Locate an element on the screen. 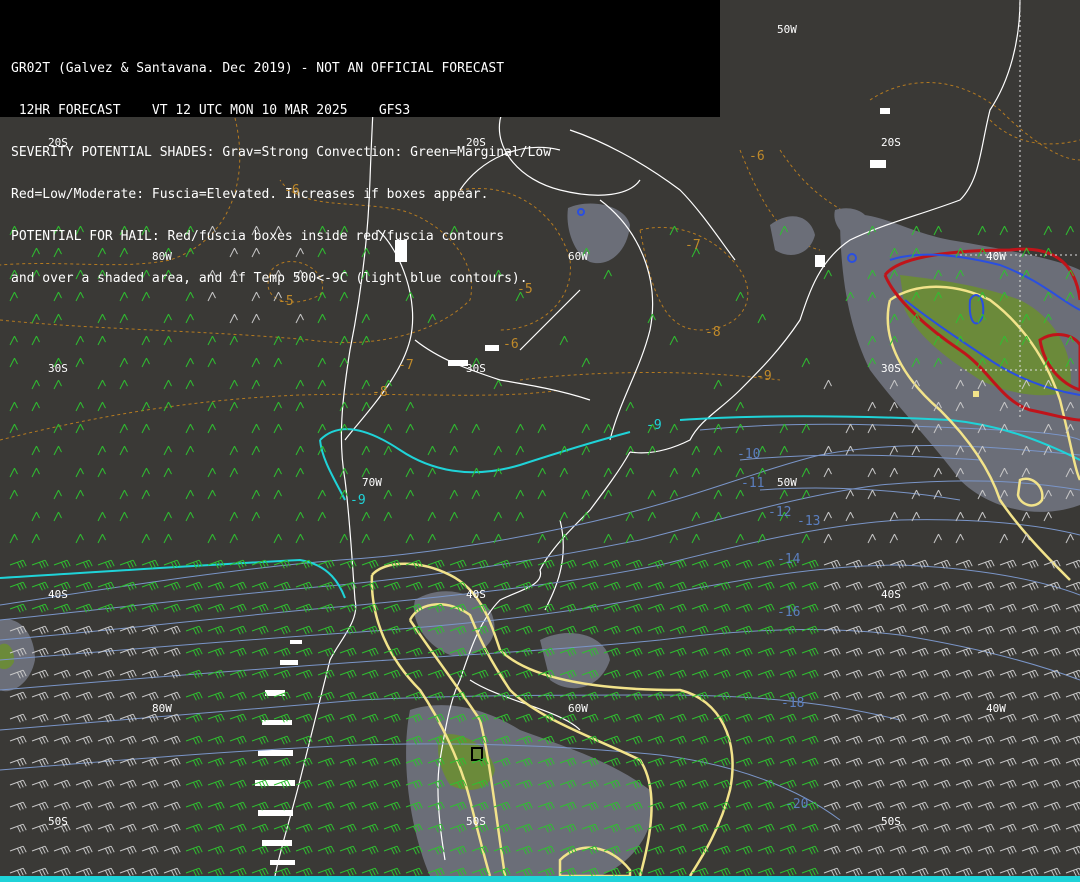 Image resolution: width=1080 pixels, height=882 pixels. lon-label-40w: 40W is located at coordinates (996, 256).